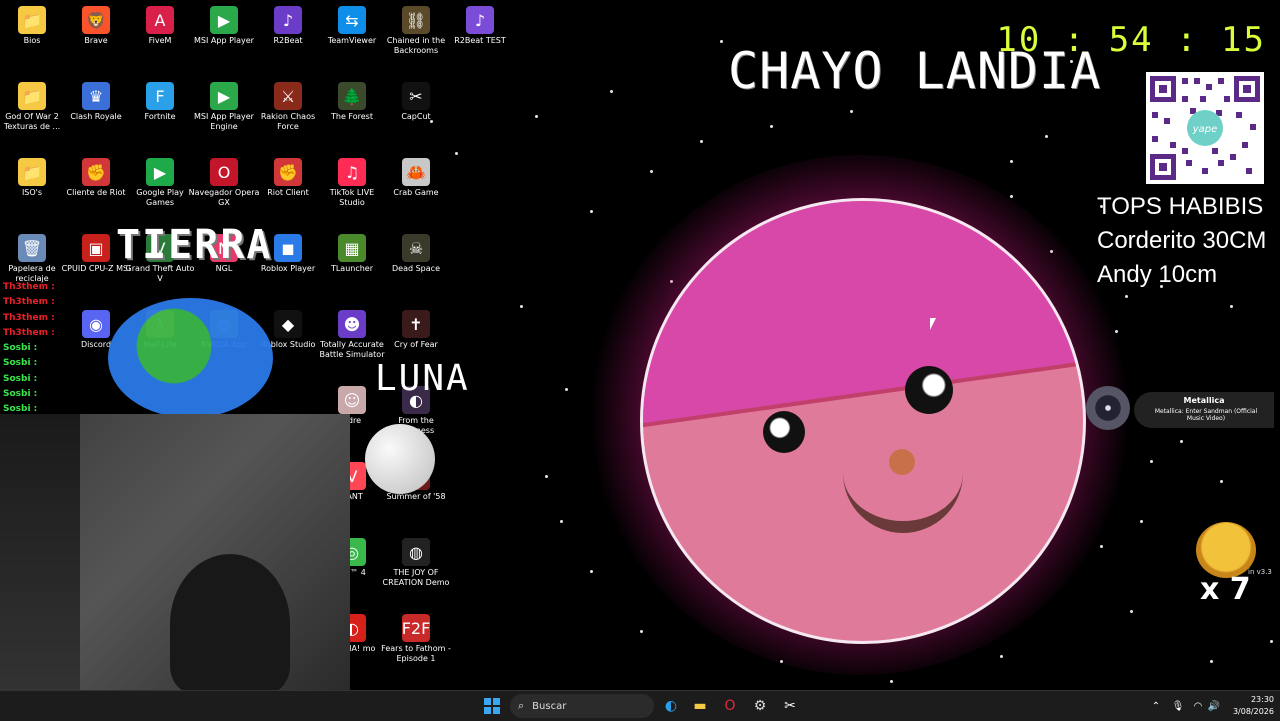 The height and width of the screenshot is (721, 1280). I want to click on app-icon: ✂, so click(416, 96).